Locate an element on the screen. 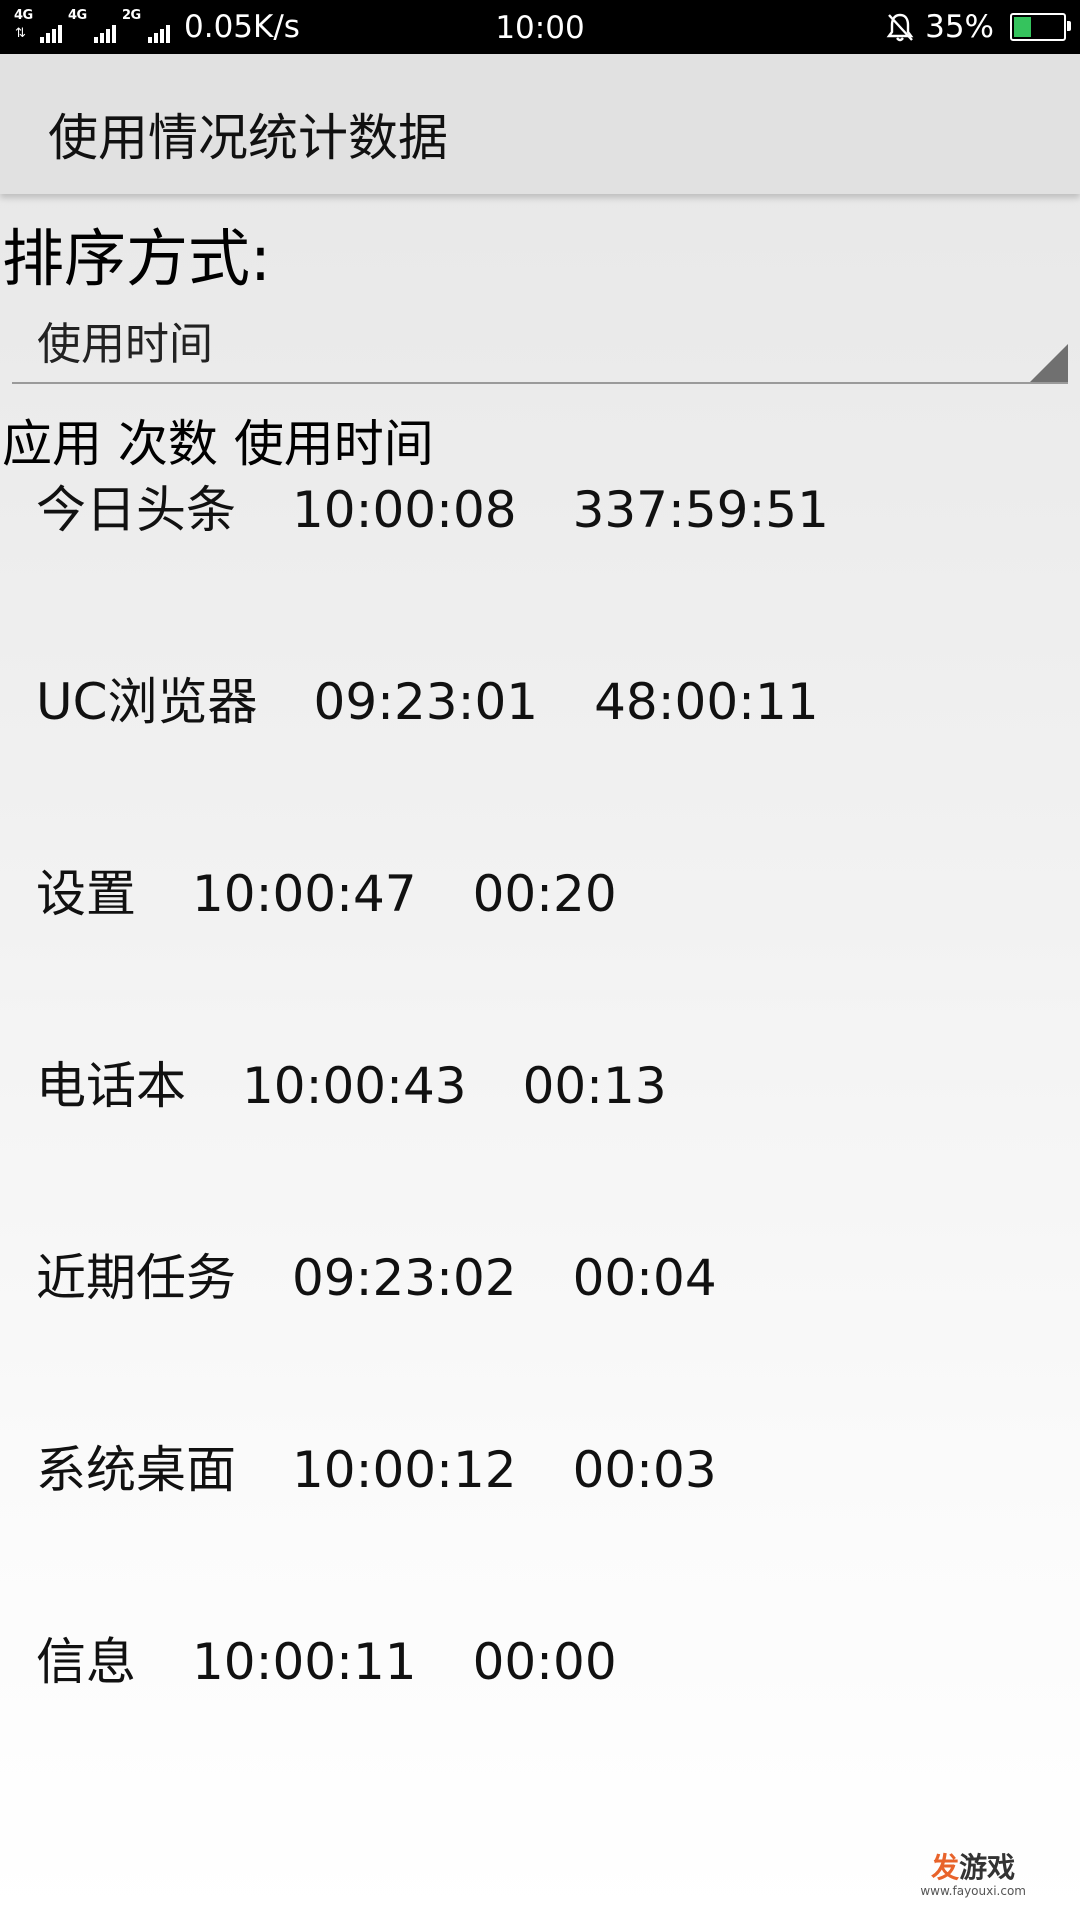 The width and height of the screenshot is (1080, 1920). watermark-logo-part1: 发 is located at coordinates (945, 1867).